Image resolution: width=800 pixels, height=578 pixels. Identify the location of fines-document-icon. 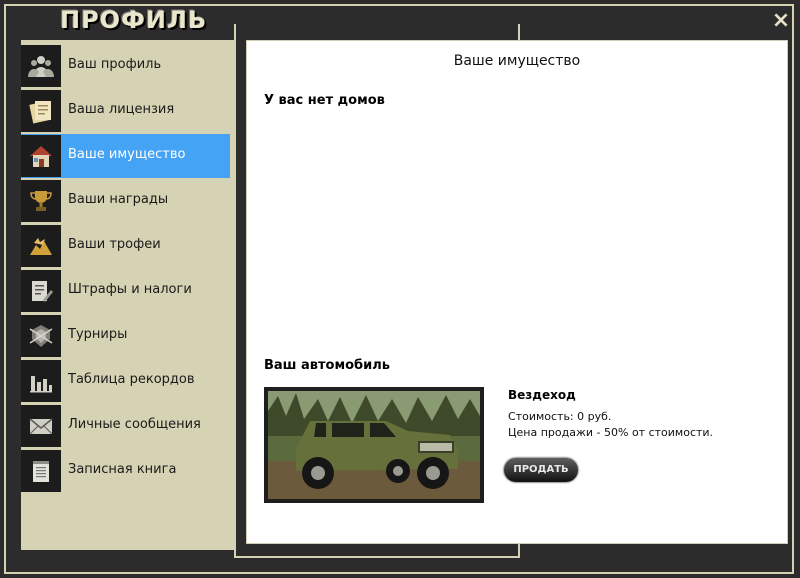
(42, 291).